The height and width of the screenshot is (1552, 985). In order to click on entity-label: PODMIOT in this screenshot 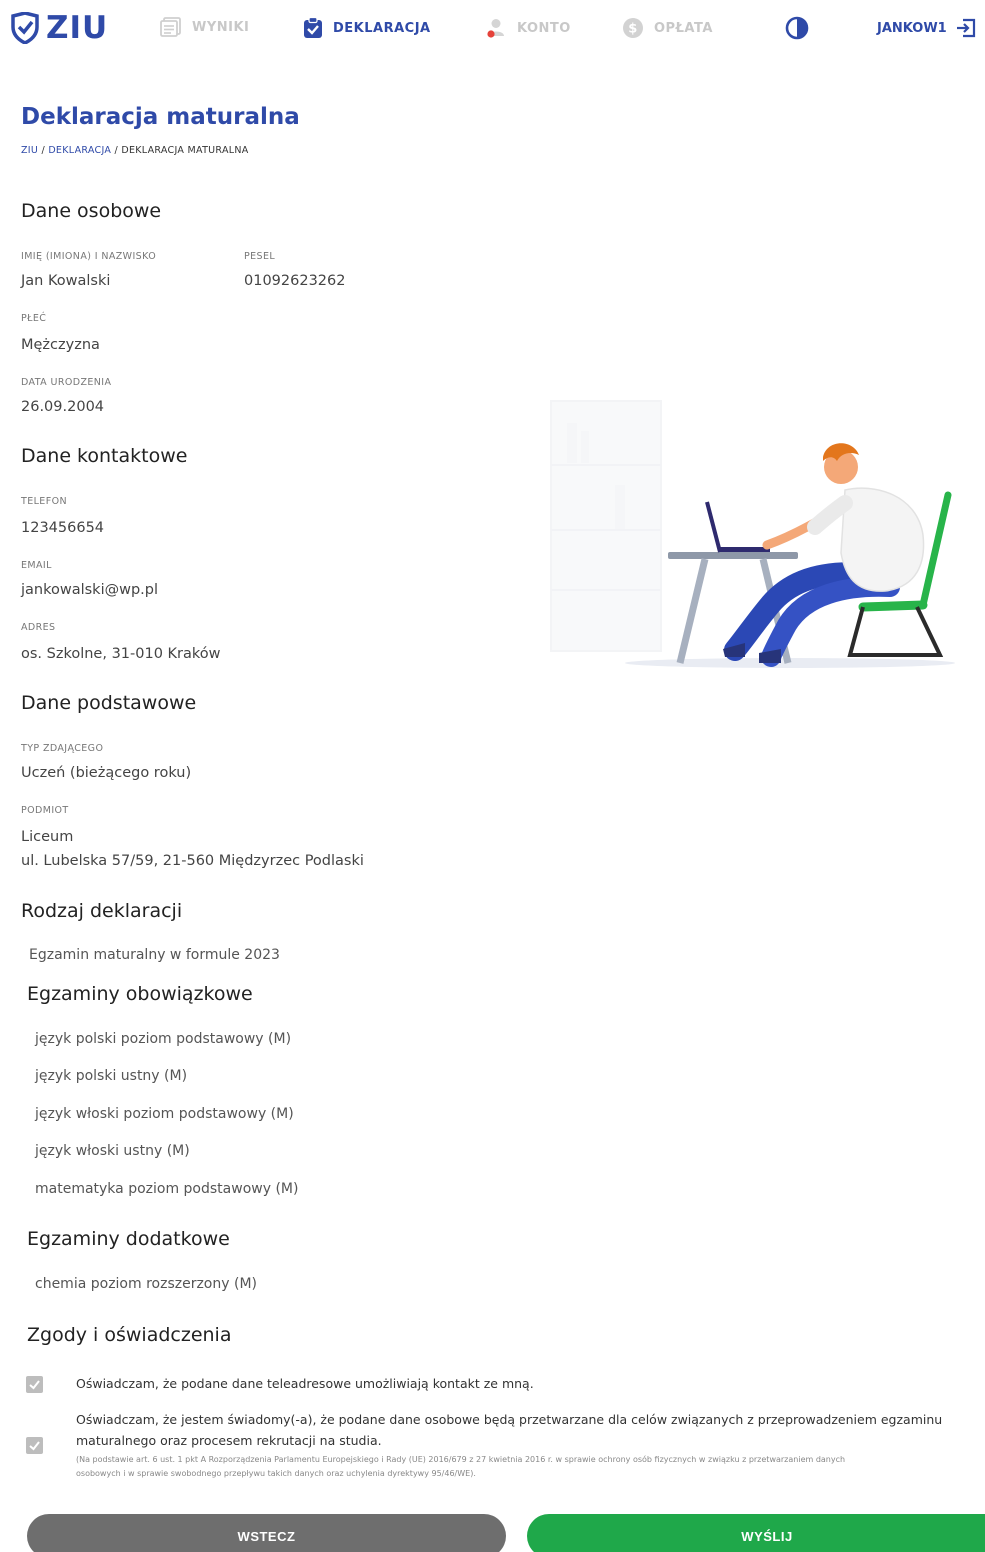, I will do `click(45, 810)`.